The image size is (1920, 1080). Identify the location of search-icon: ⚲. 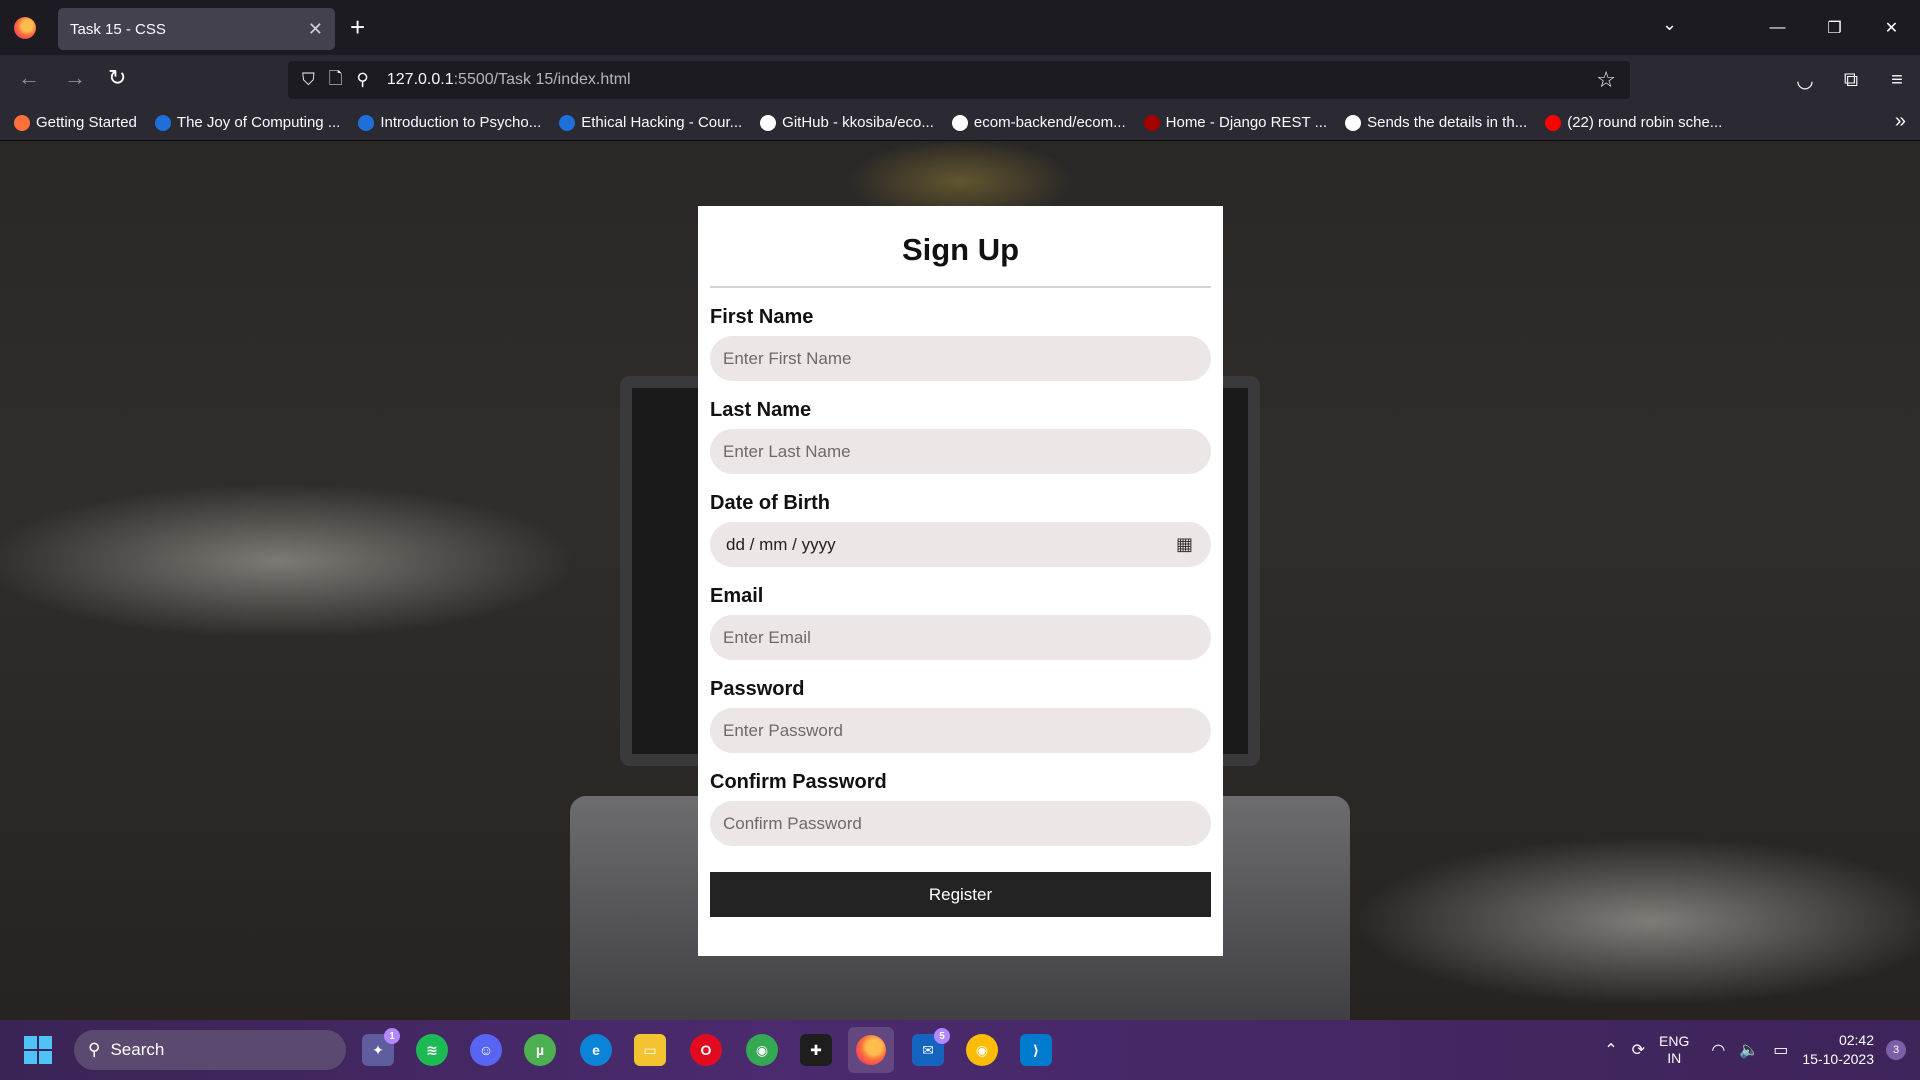
(94, 1049).